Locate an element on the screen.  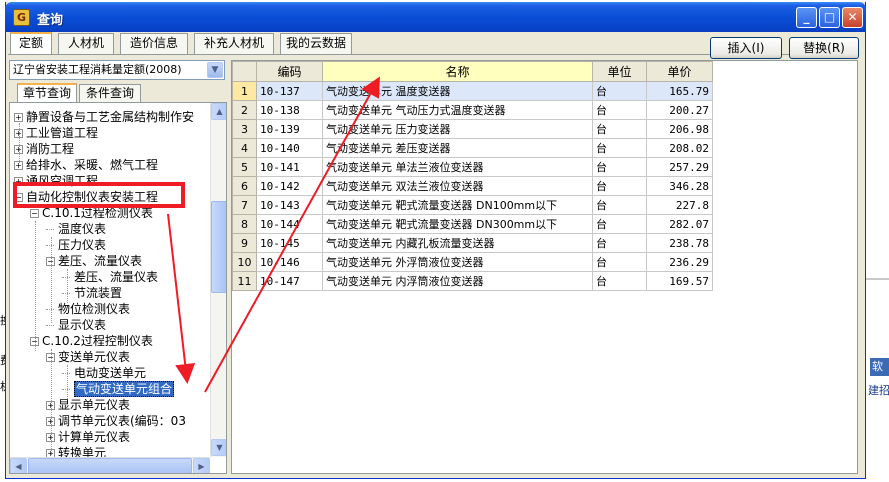
cell-name: 气动变送单元 差压变送器 is located at coordinates (457, 148).